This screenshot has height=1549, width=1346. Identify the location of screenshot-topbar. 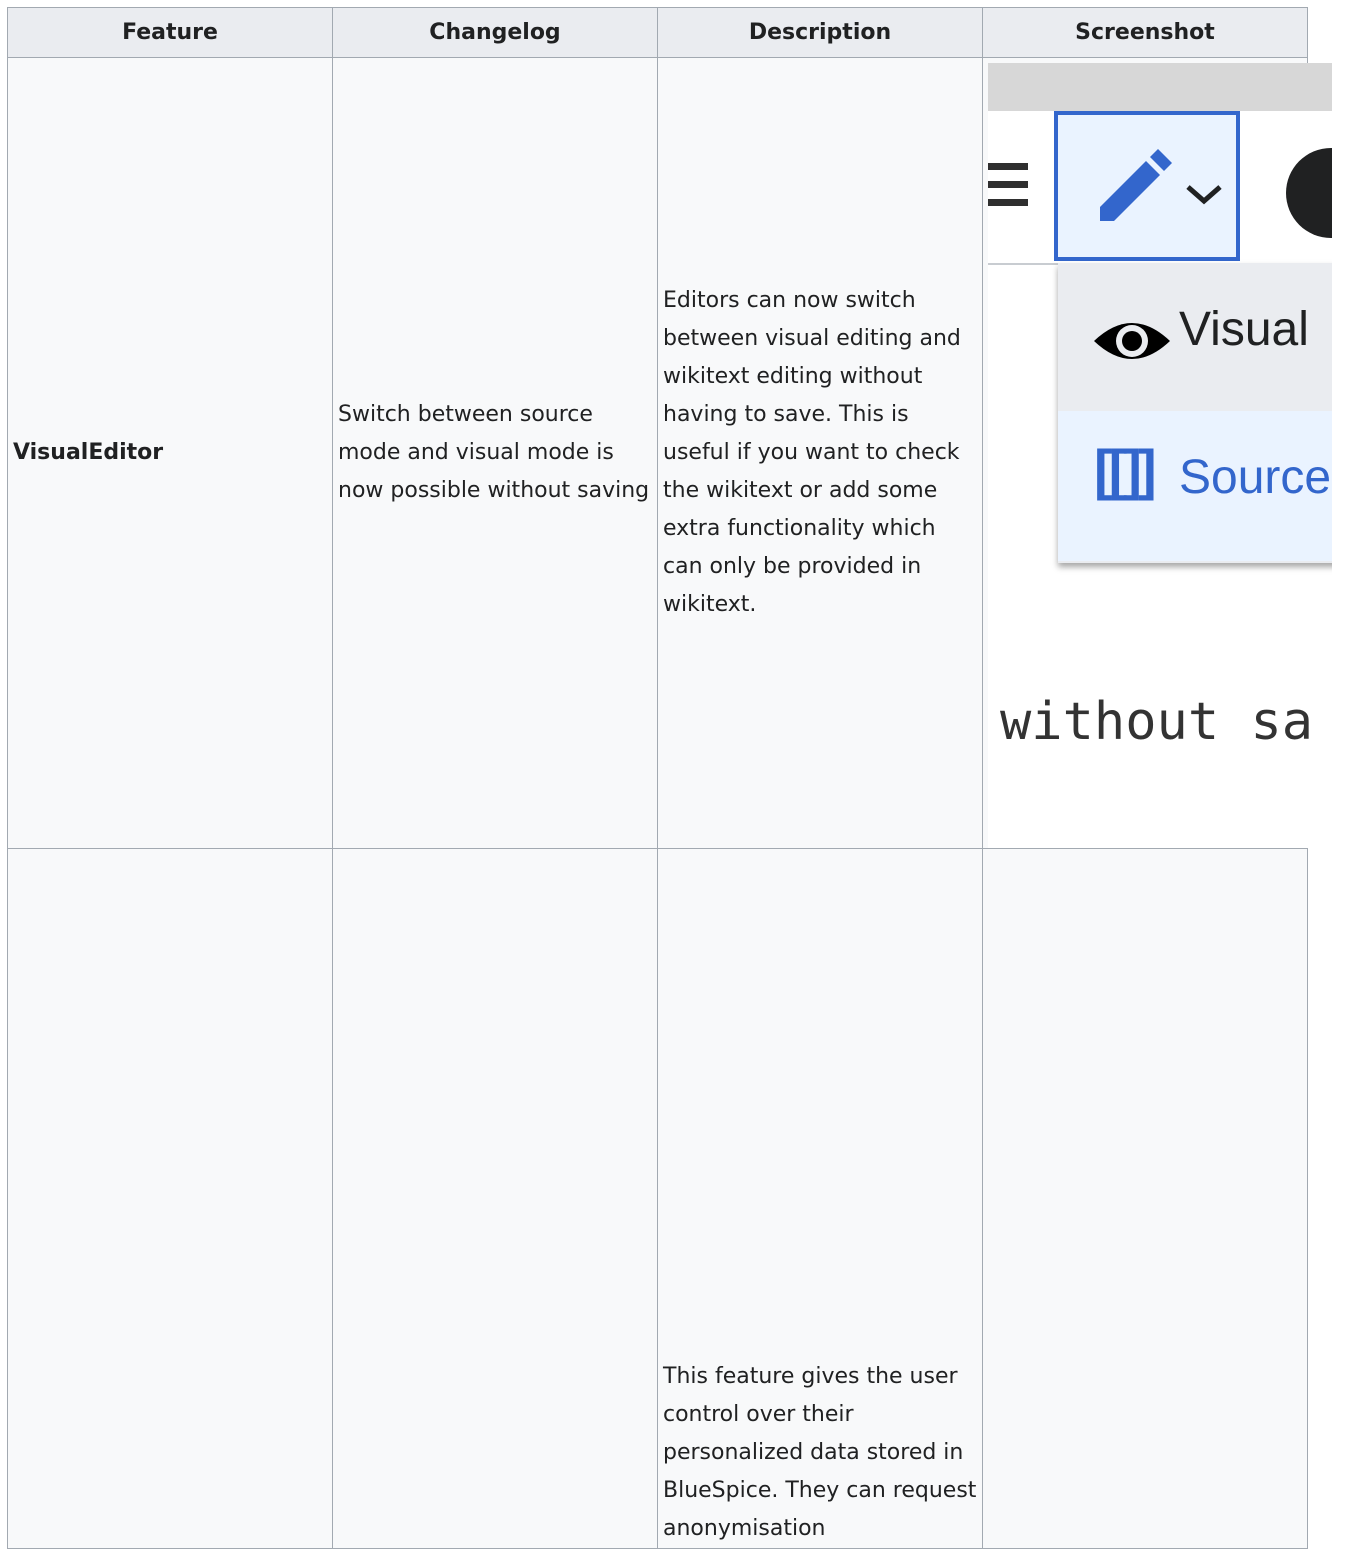
(1160, 87).